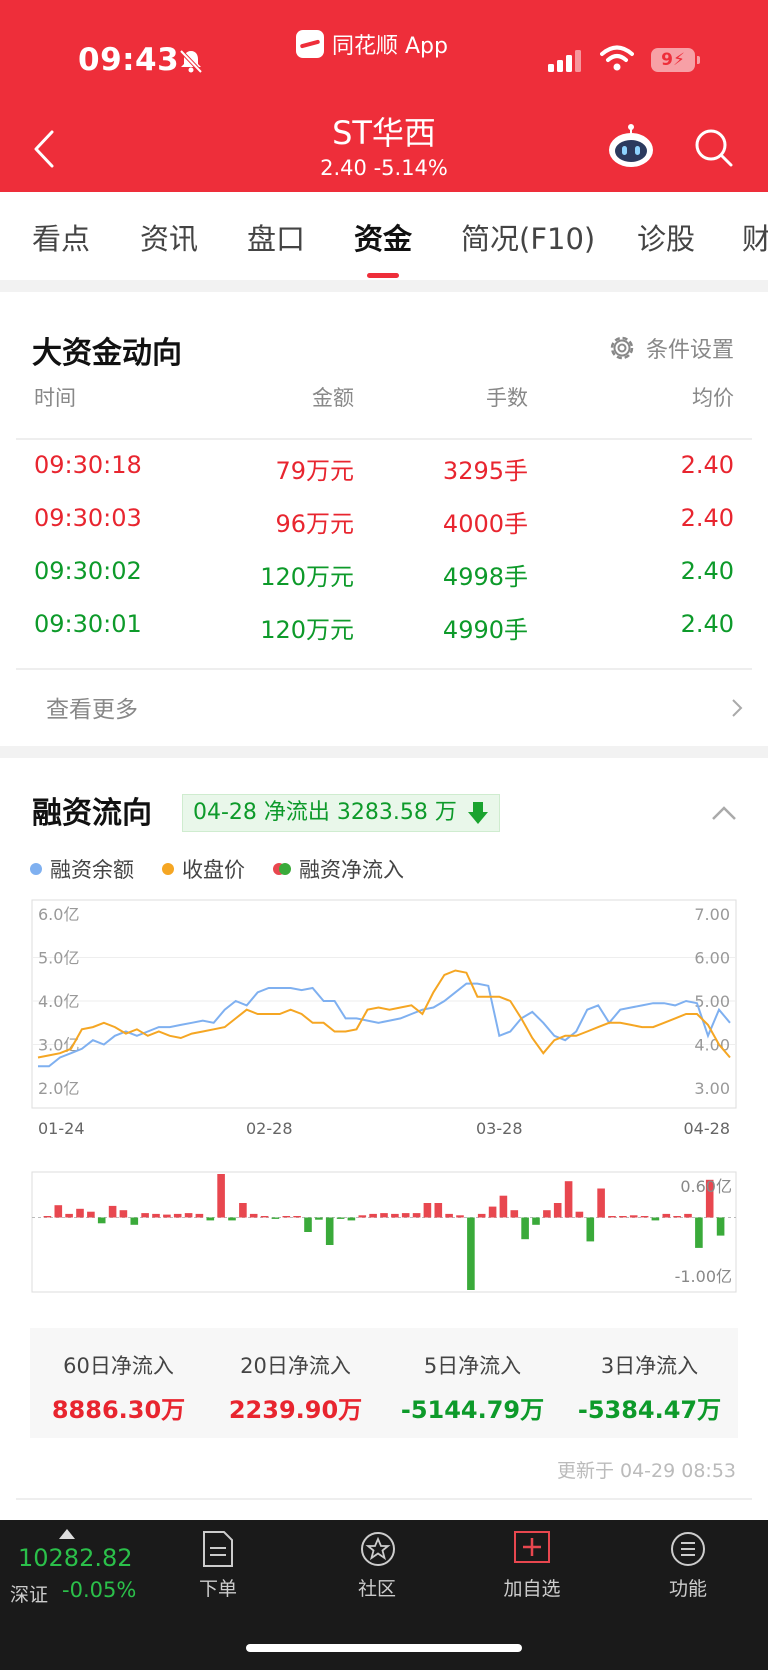 Image resolution: width=768 pixels, height=1670 pixels. I want to click on row-time: 09:30:03, so click(88, 518).